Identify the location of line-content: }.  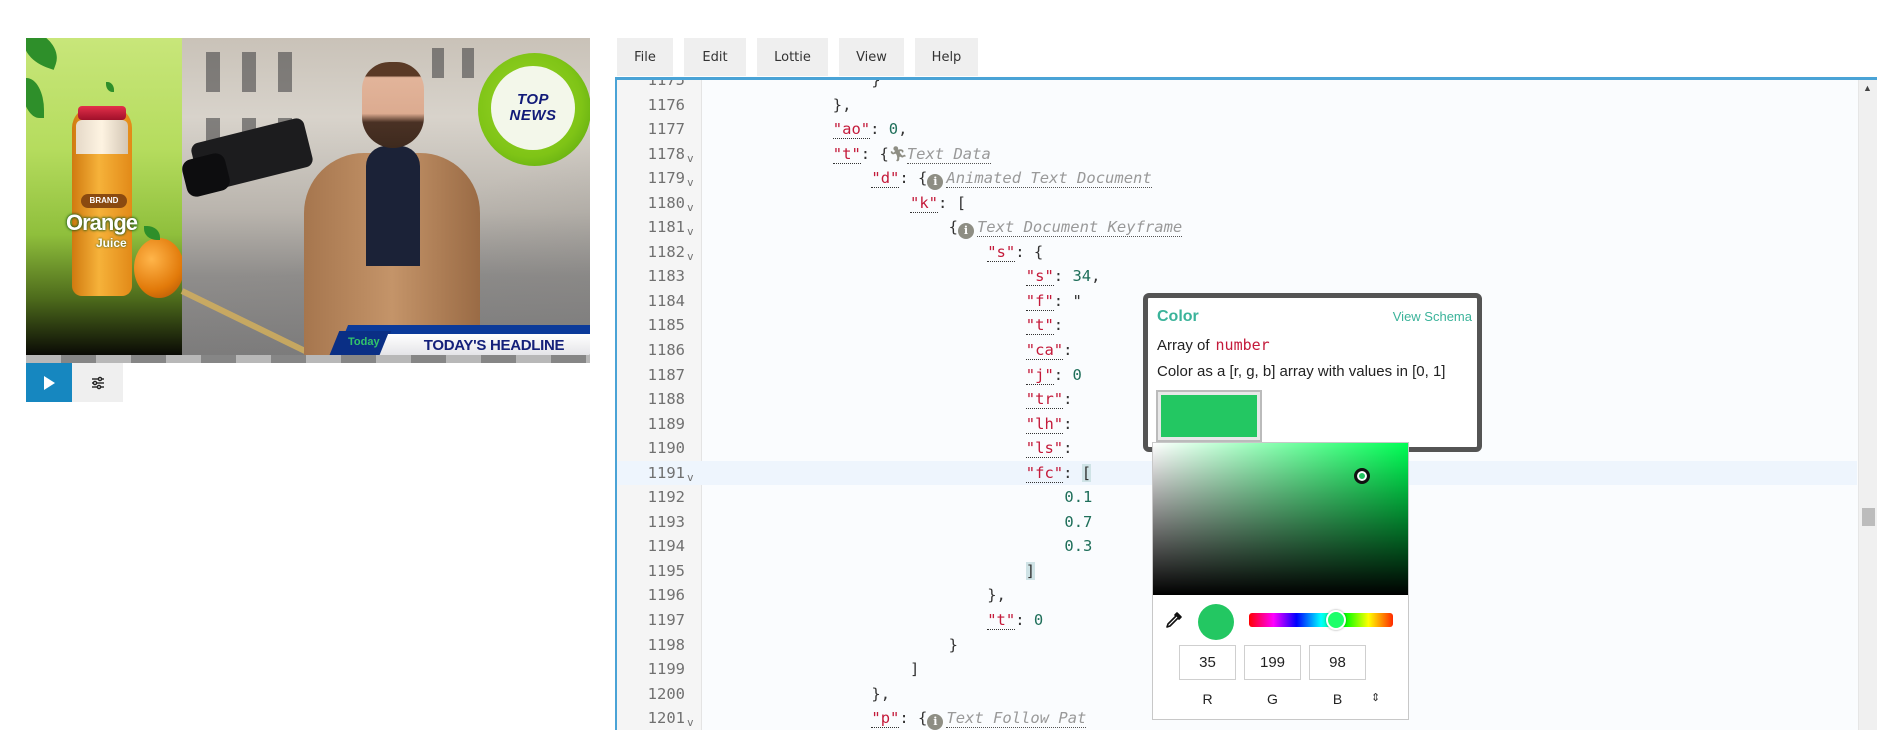
(953, 645).